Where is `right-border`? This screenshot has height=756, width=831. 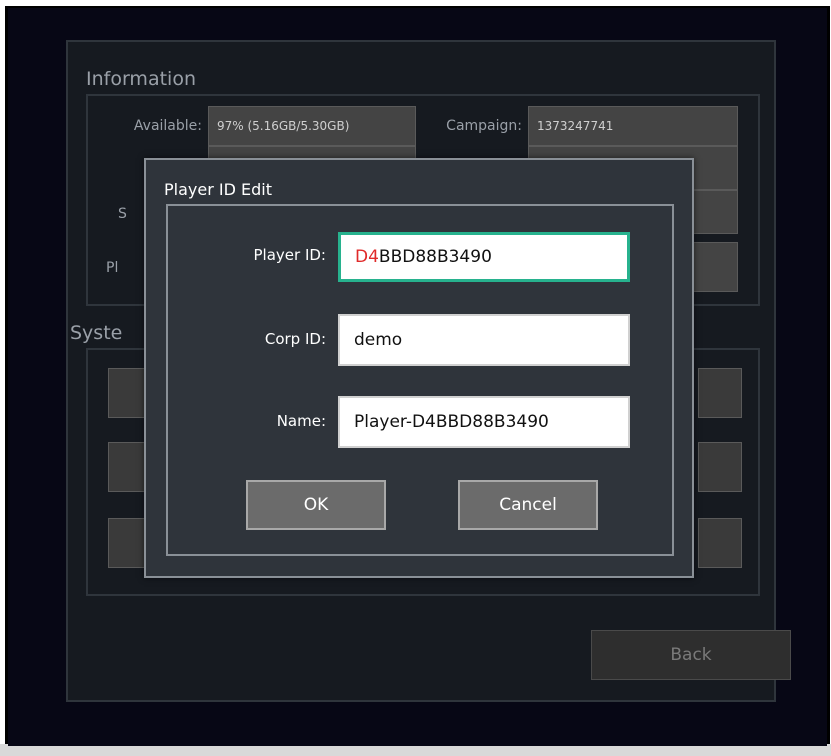 right-border is located at coordinates (828, 376).